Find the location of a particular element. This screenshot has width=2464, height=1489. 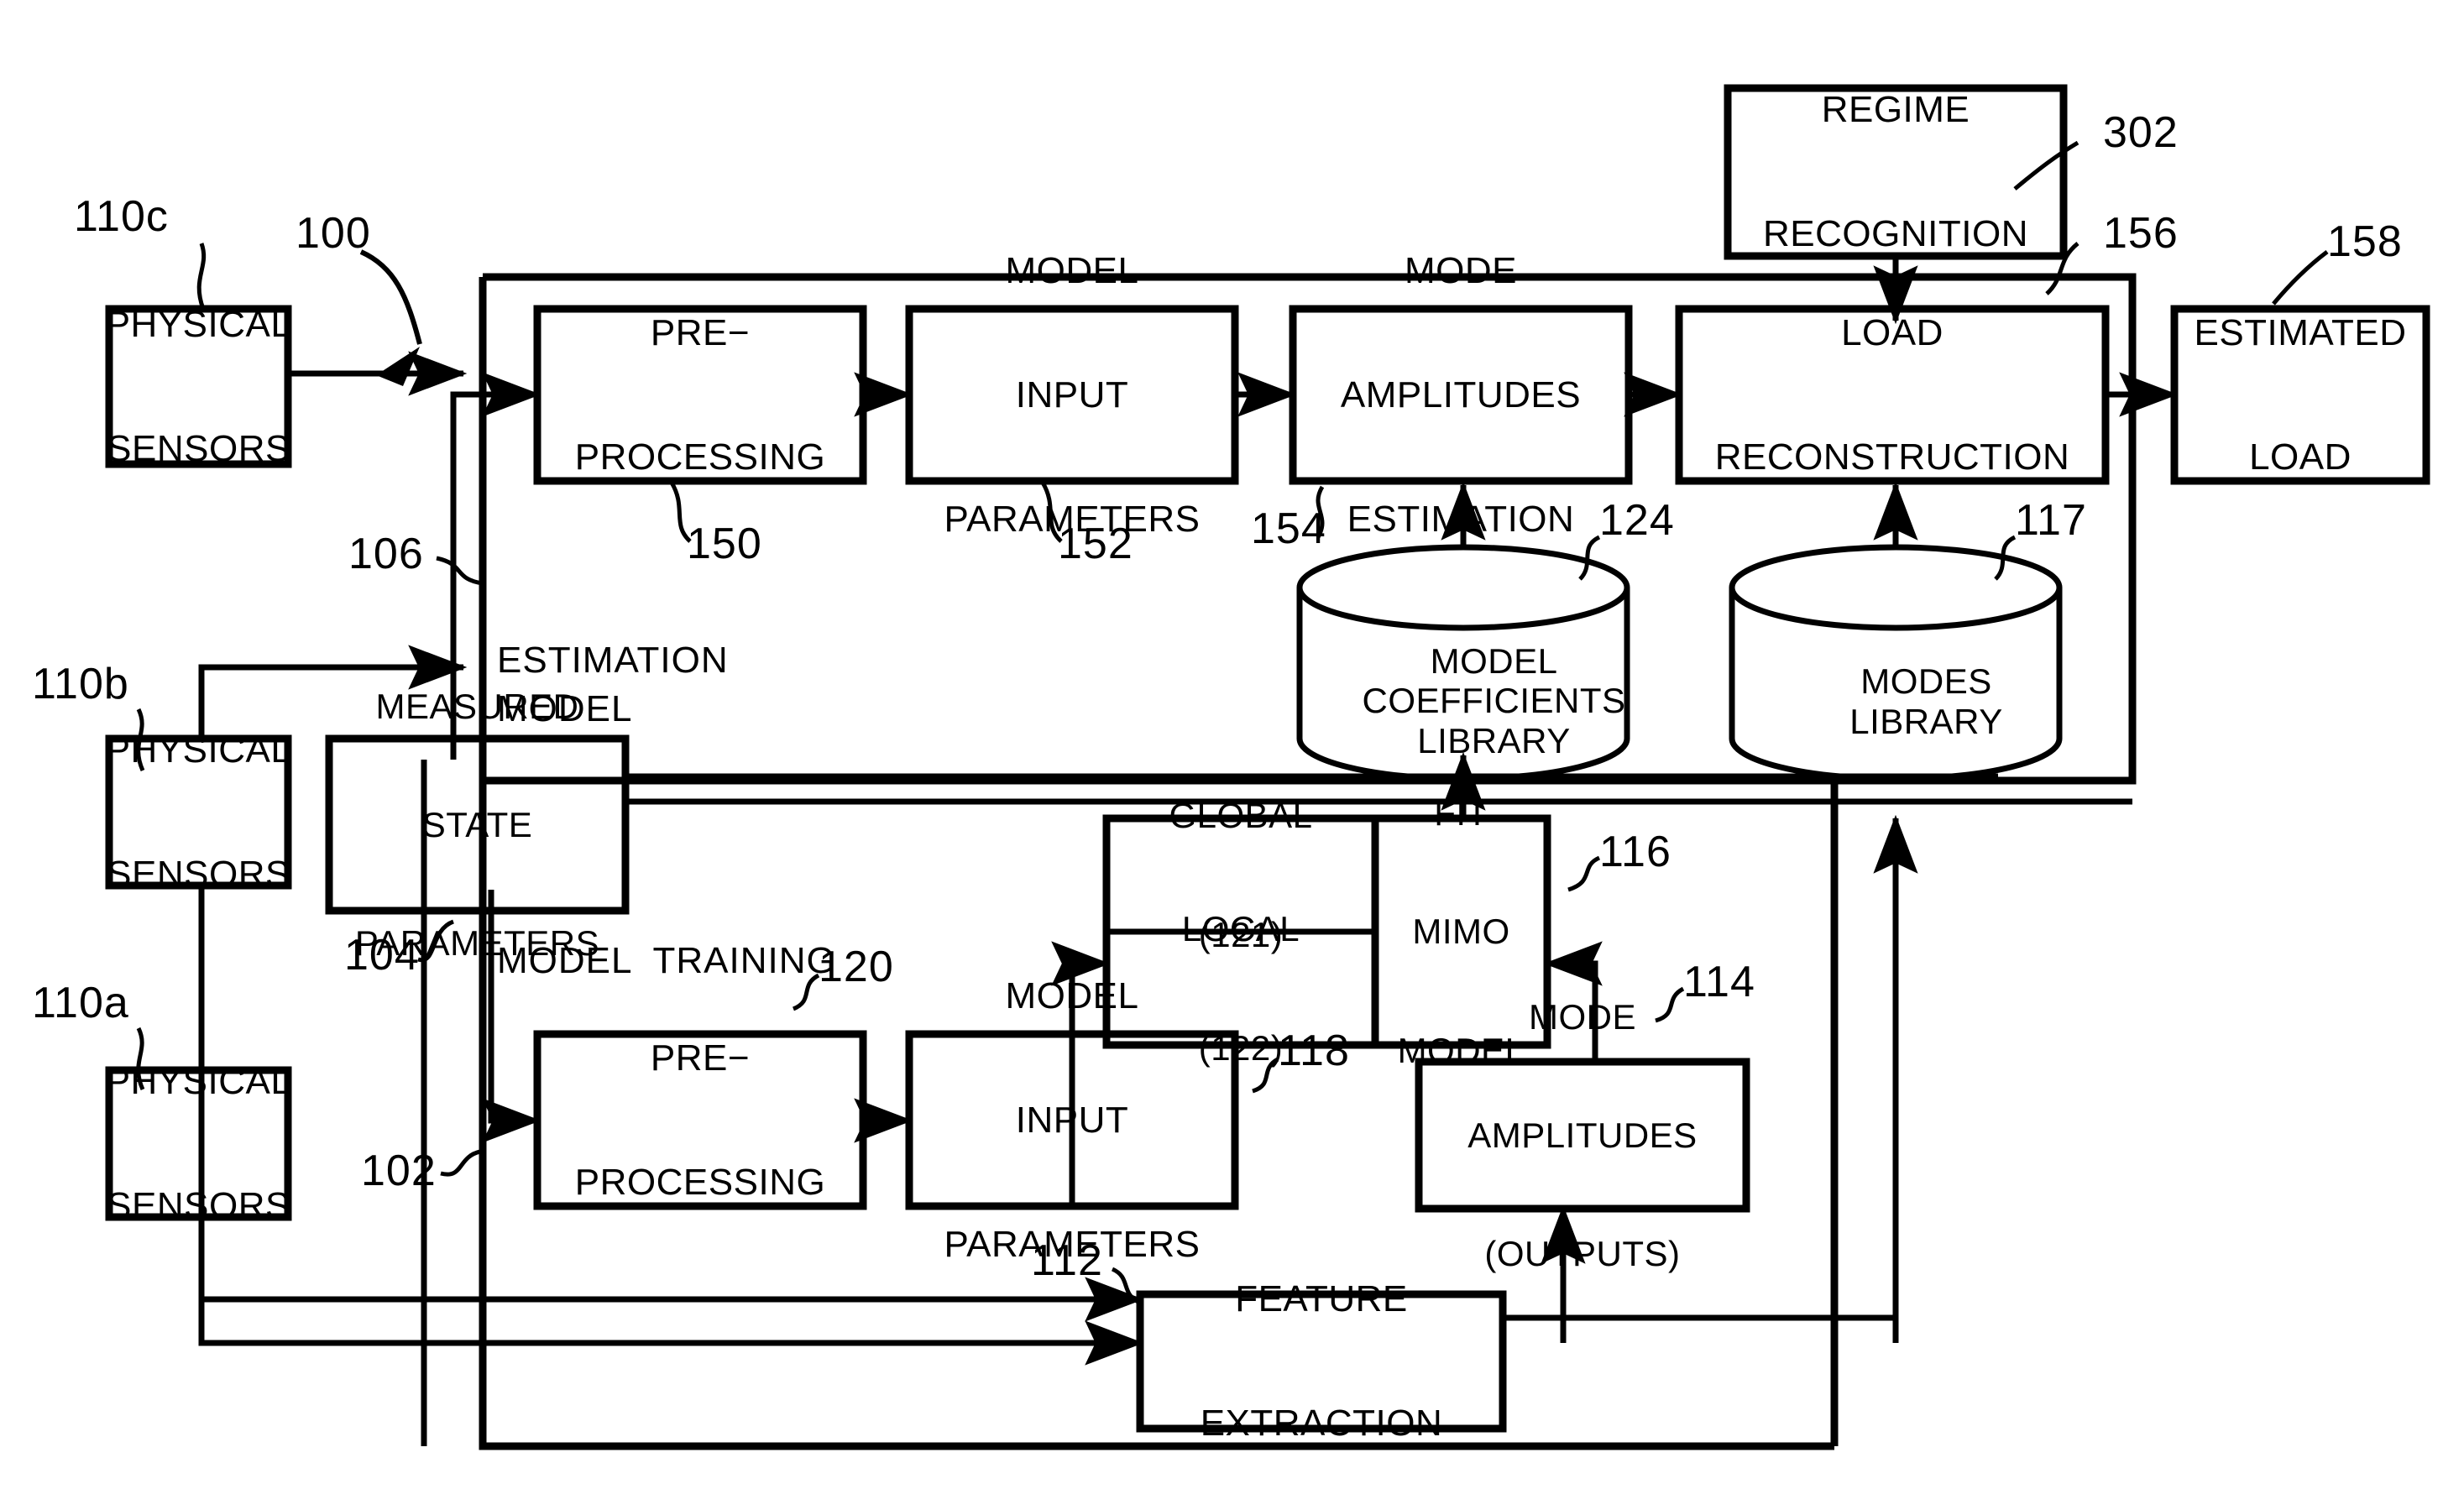

block-mode-amplitudes-outputs-line2: AMPLITUDES is located at coordinates (1582, 1135).